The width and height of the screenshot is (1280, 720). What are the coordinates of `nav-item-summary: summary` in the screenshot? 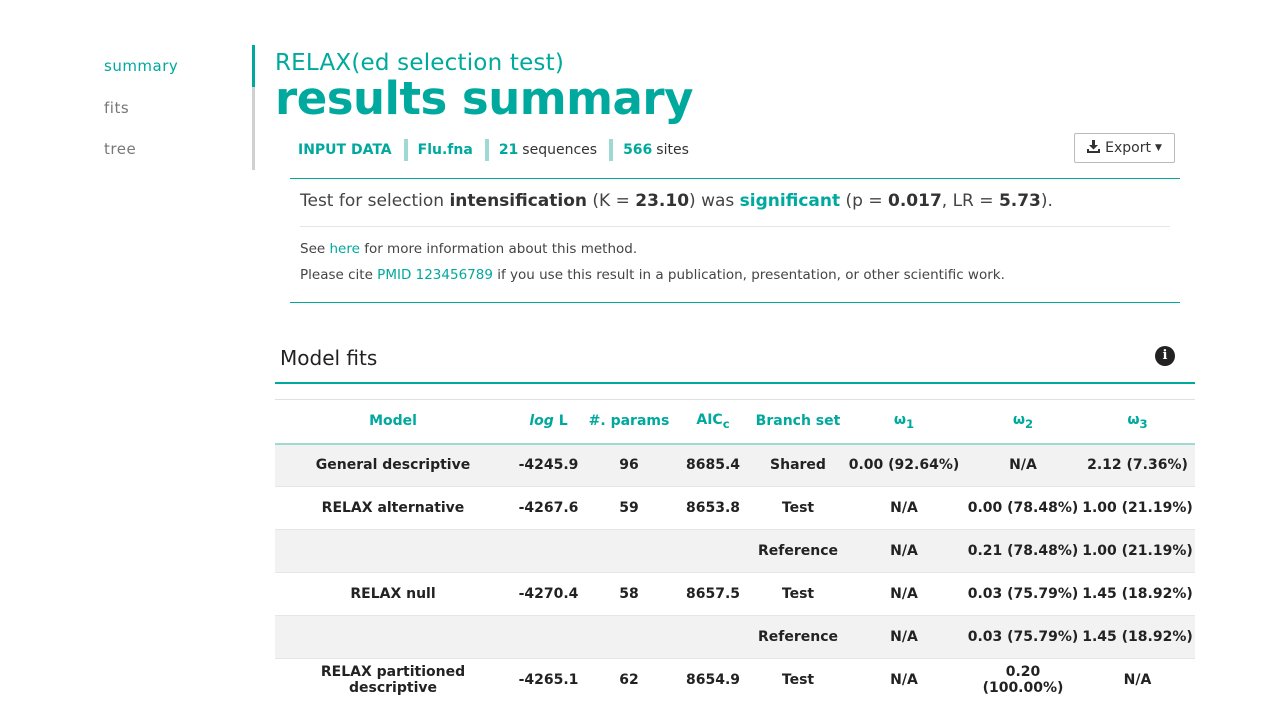 It's located at (141, 77).